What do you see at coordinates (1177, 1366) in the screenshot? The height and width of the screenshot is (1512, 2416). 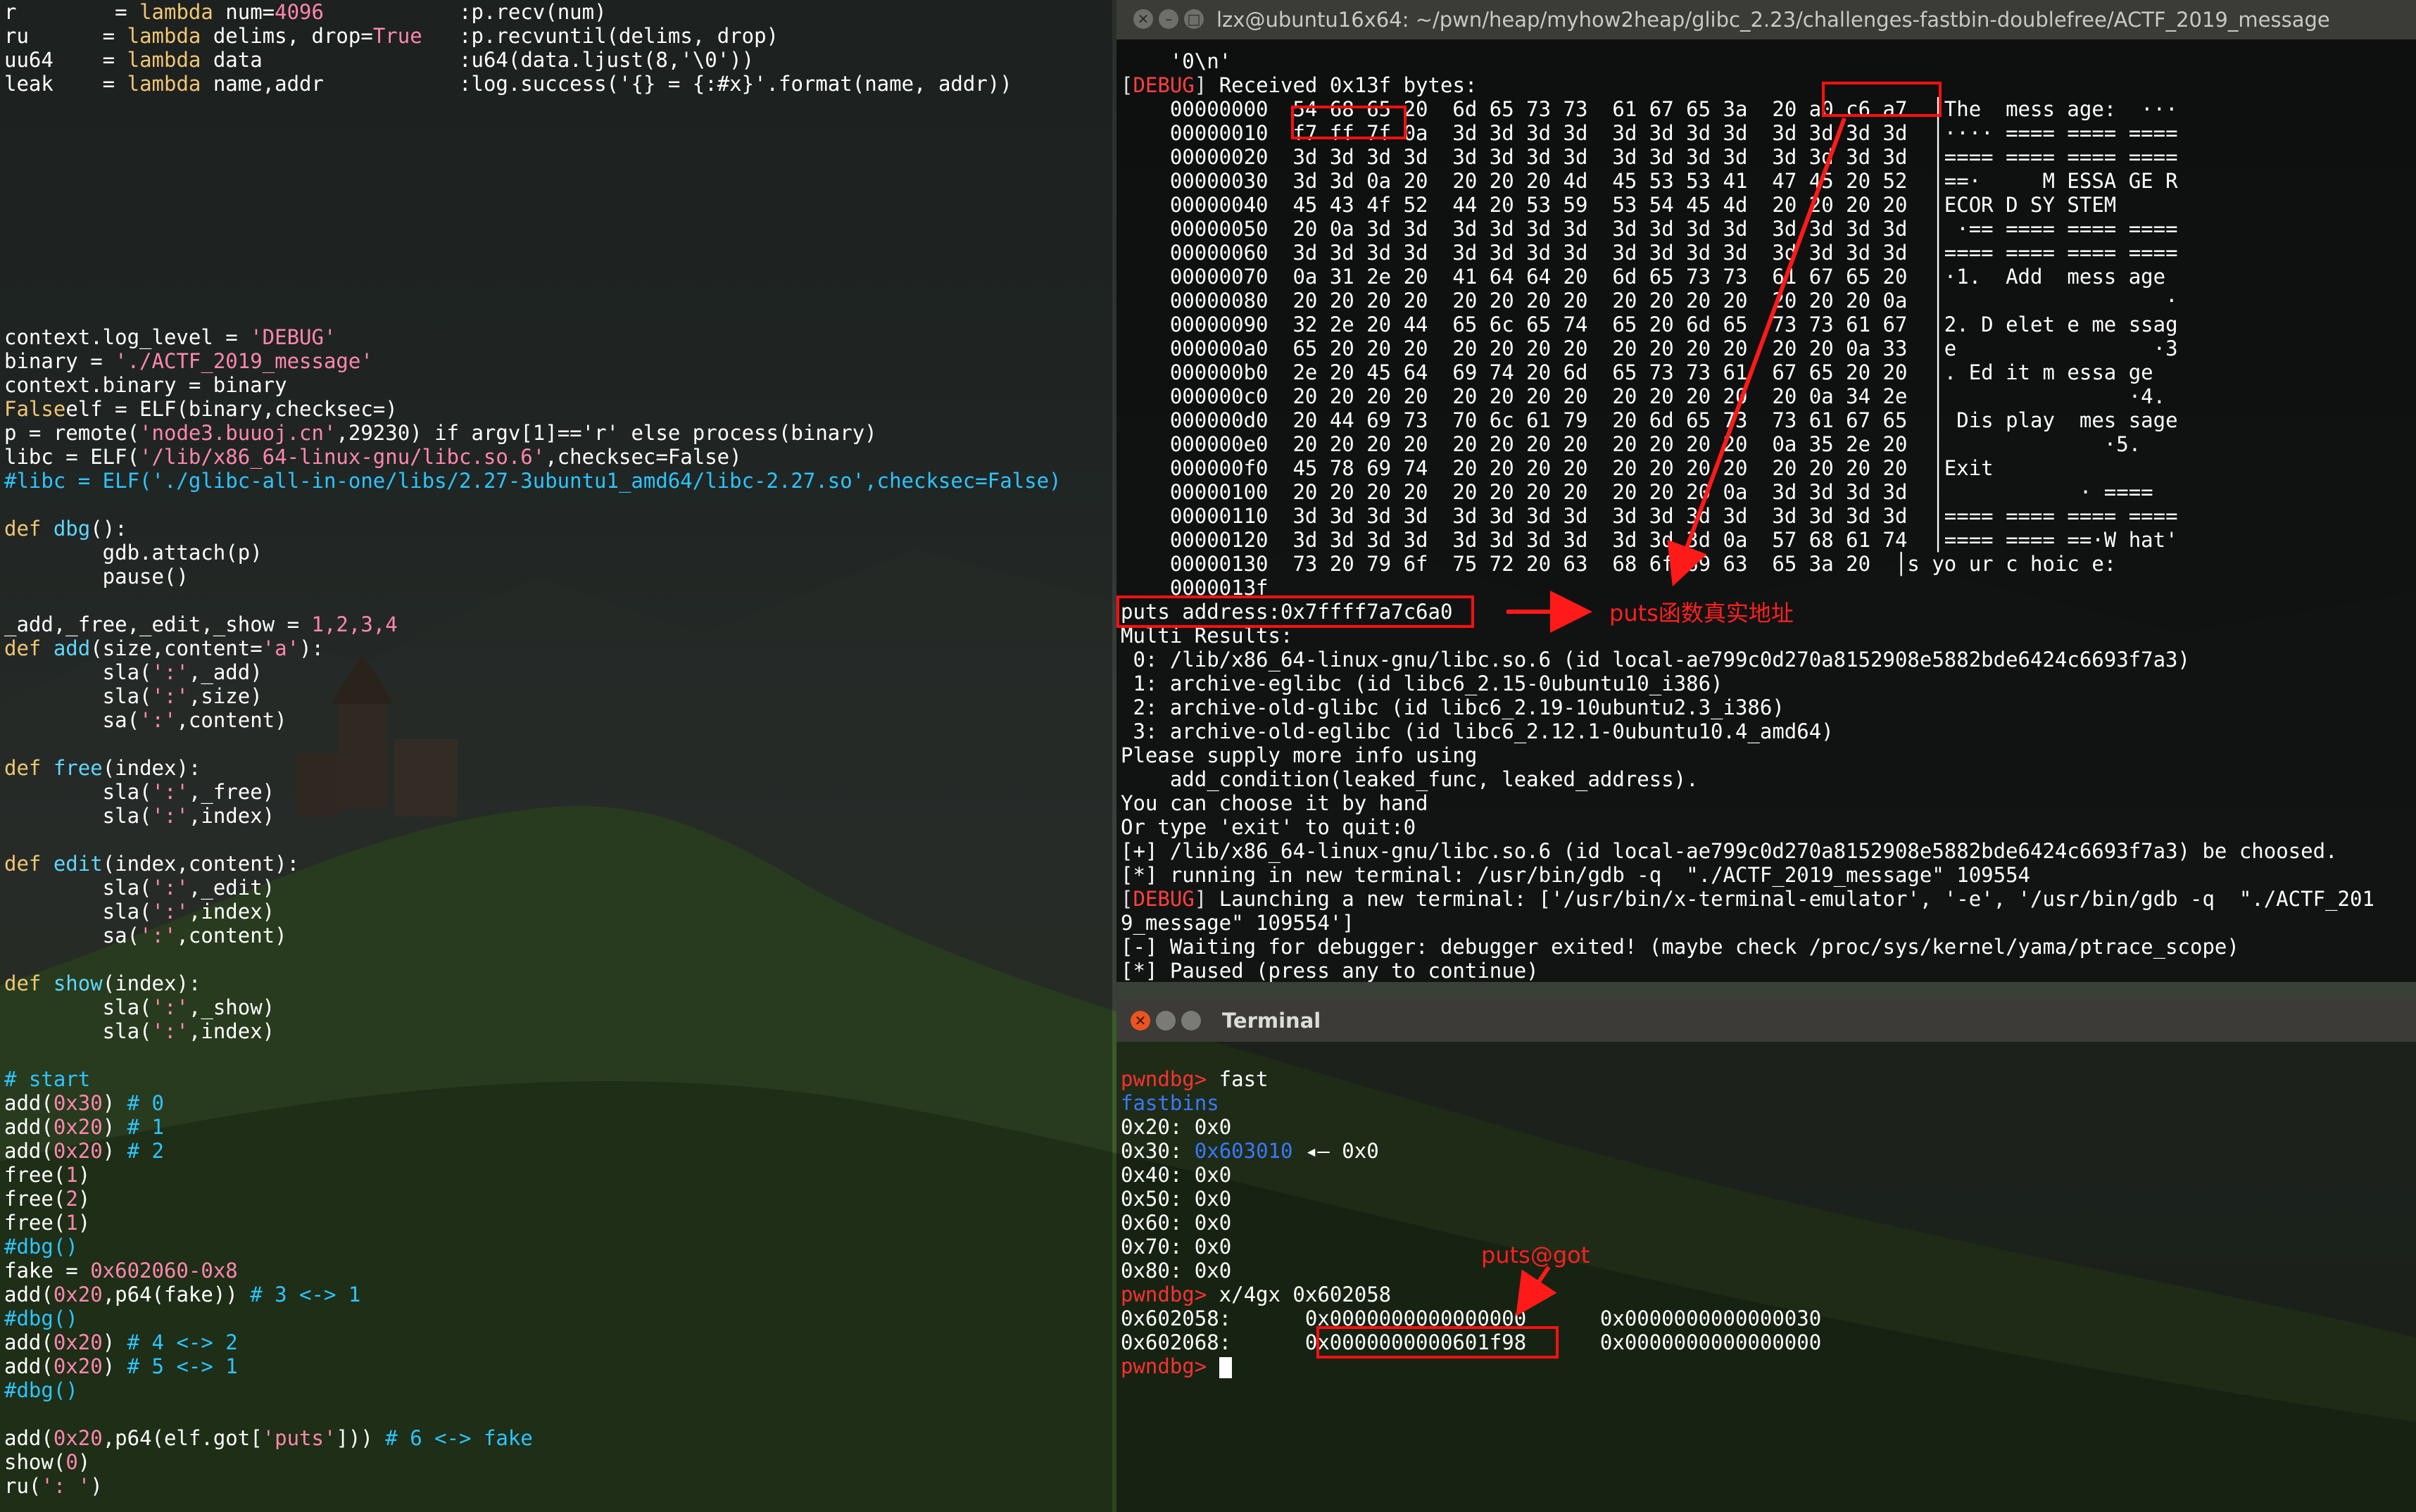 I see `gdb-line: pwndbg>` at bounding box center [1177, 1366].